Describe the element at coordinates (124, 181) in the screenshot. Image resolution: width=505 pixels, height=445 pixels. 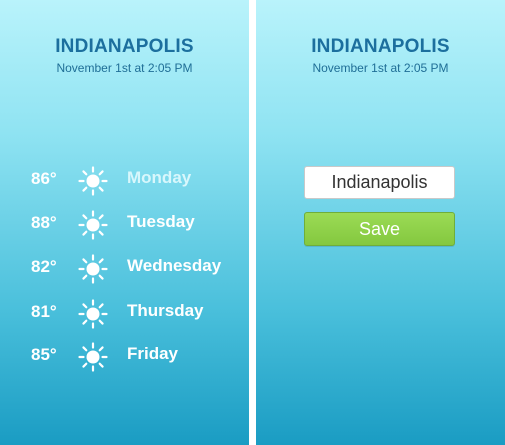
I see `forecast-row: 86° Monday` at that location.